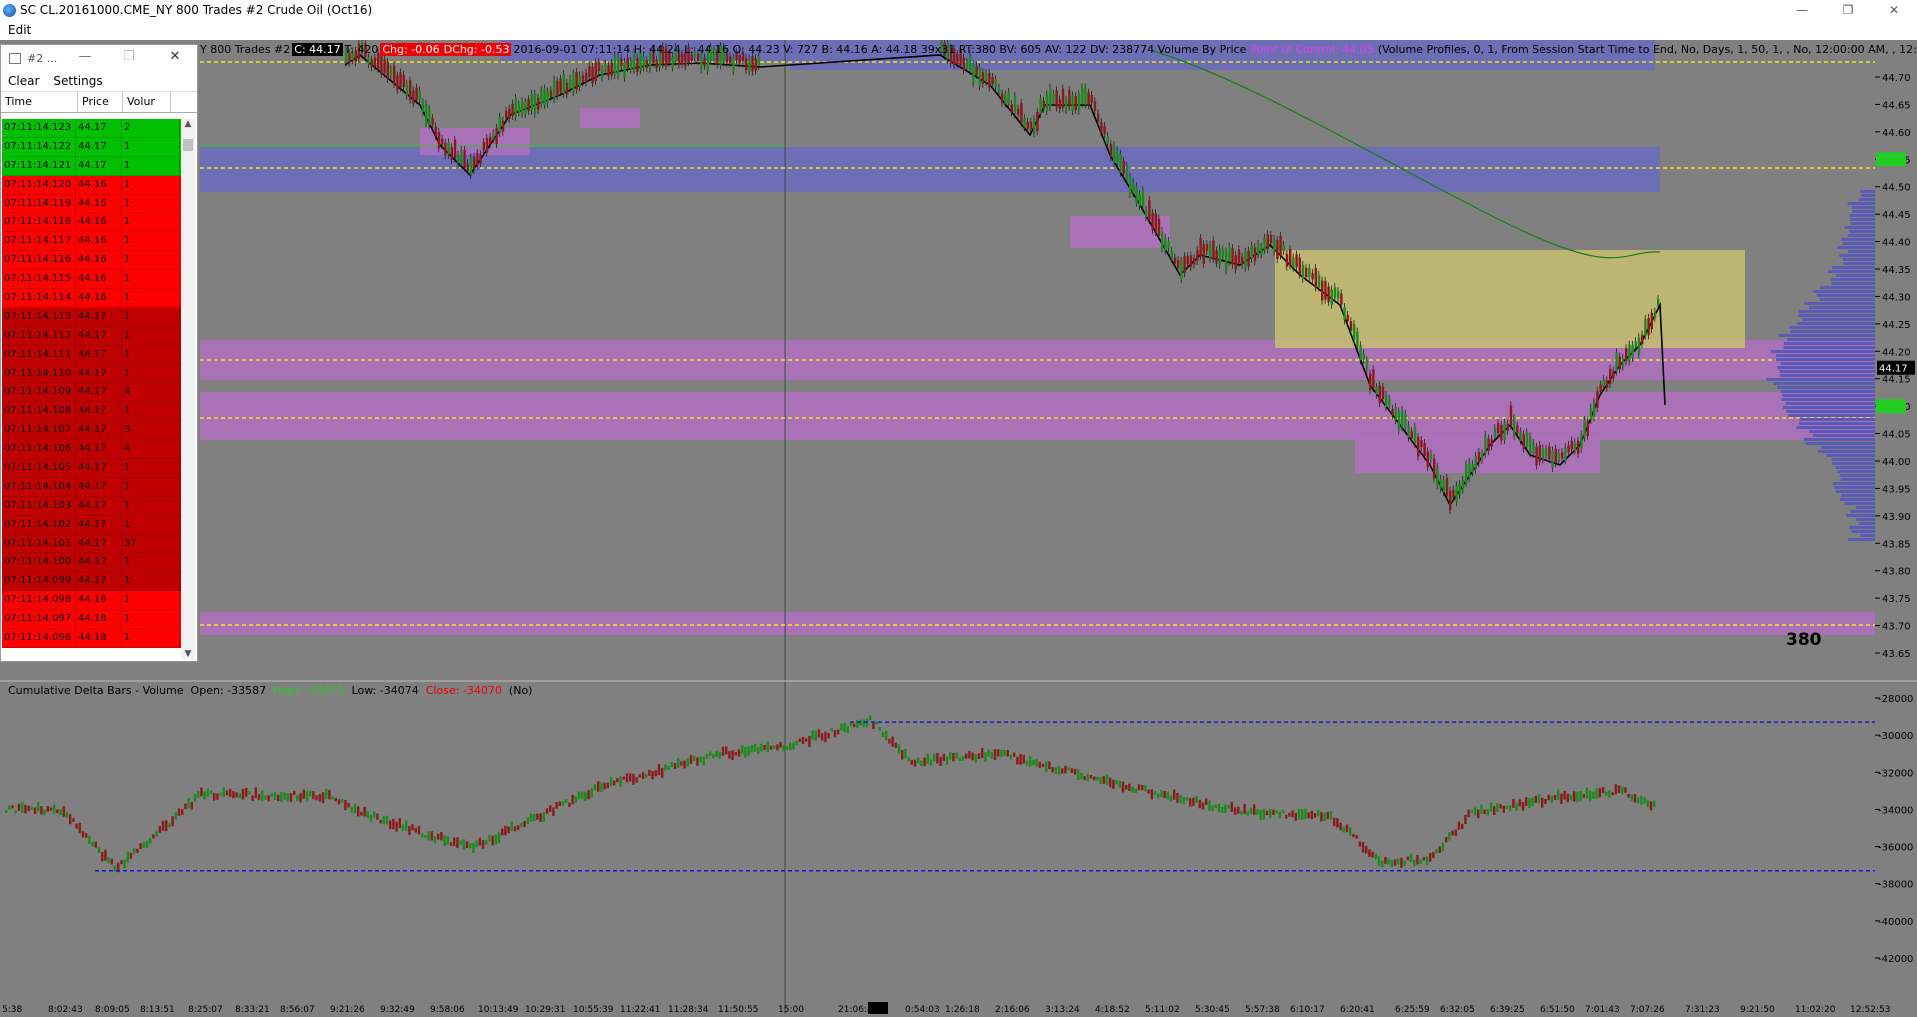 The height and width of the screenshot is (1017, 1917). What do you see at coordinates (129, 56) in the screenshot?
I see `tas-restore-button: ❐` at bounding box center [129, 56].